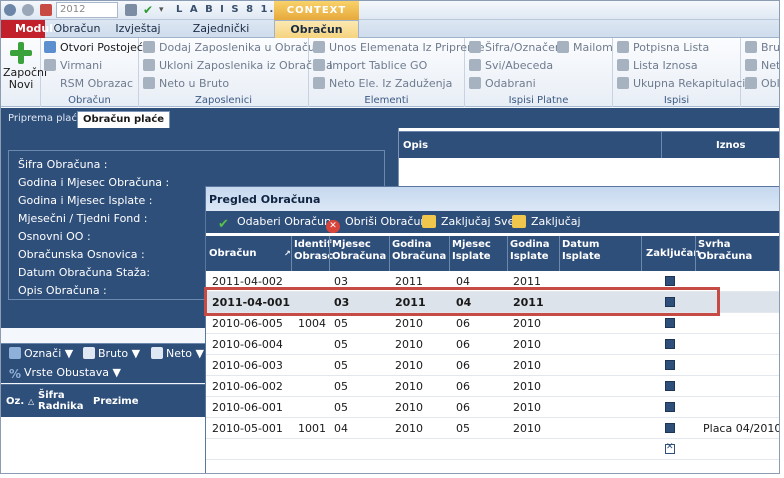 The image size is (784, 478). What do you see at coordinates (623, 65) in the screenshot?
I see `amounts-icon` at bounding box center [623, 65].